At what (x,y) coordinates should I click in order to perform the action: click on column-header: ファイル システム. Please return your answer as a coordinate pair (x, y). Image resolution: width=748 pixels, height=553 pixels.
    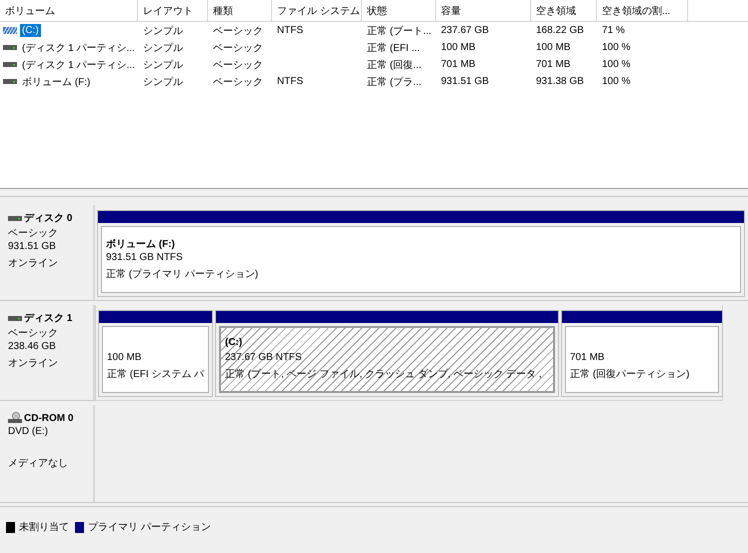
    Looking at the image, I should click on (317, 11).